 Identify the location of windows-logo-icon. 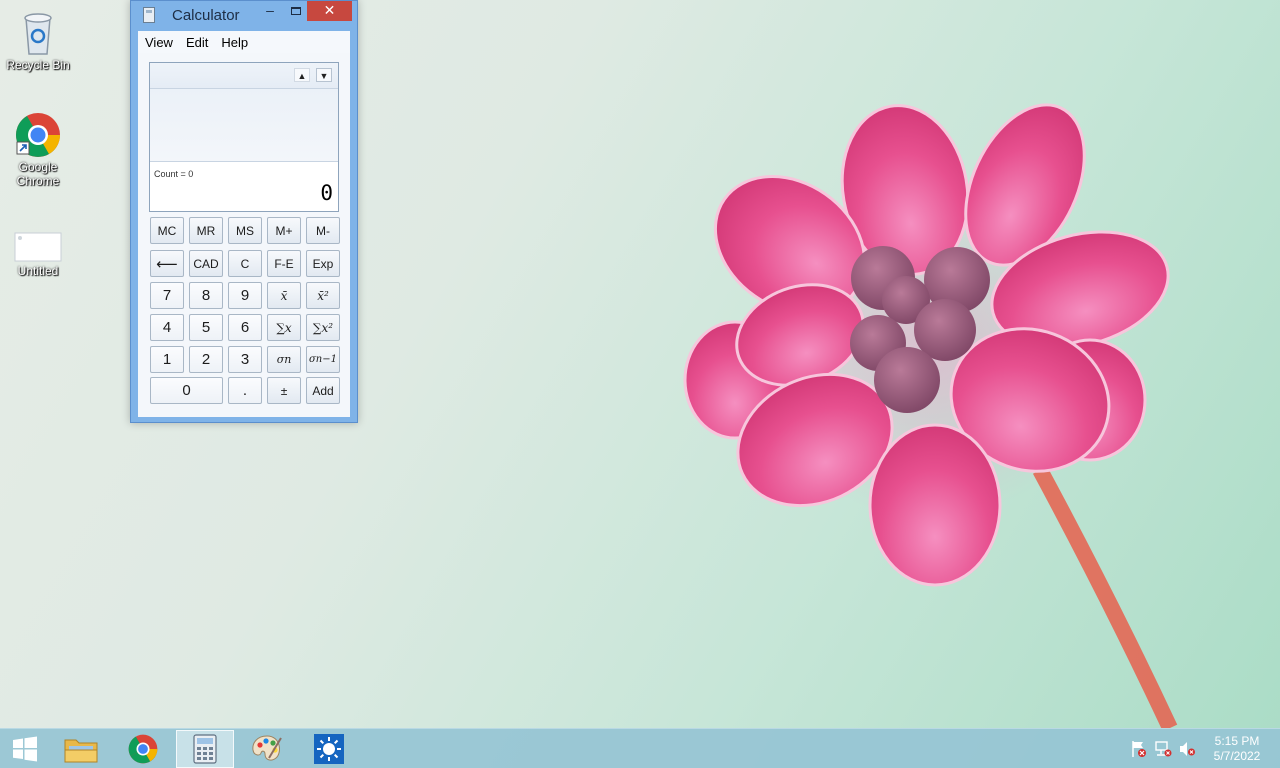
(25, 749).